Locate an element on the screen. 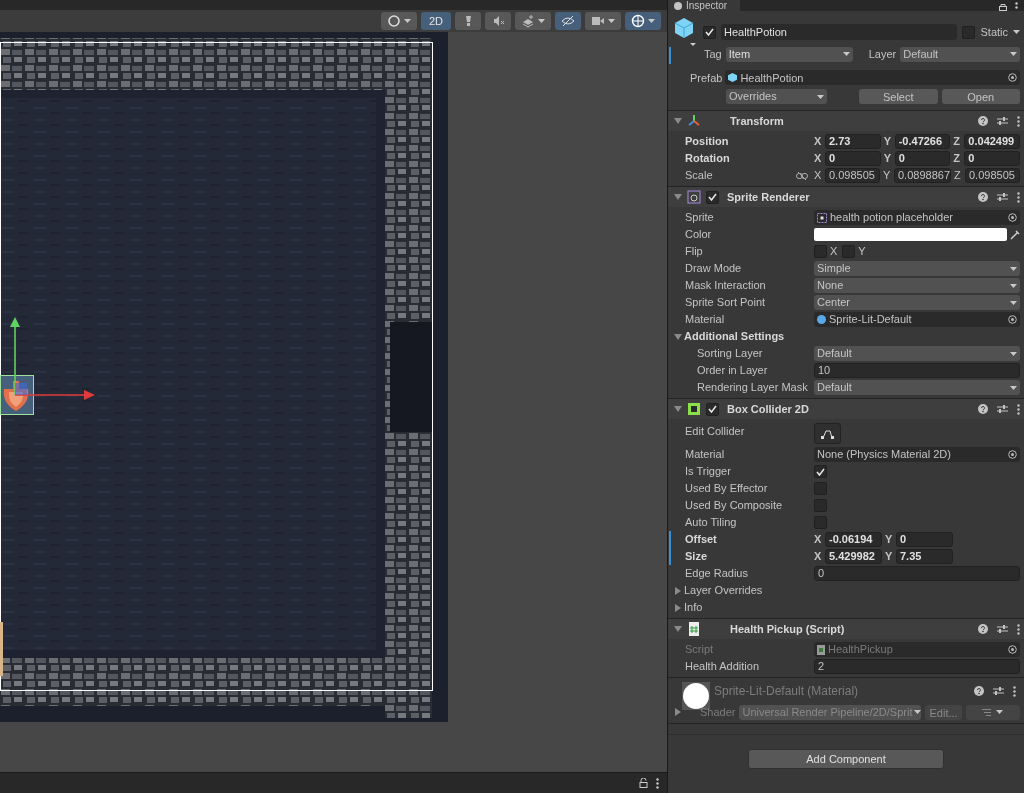 The image size is (1024, 793). tag-dropdown: Item is located at coordinates (789, 54).